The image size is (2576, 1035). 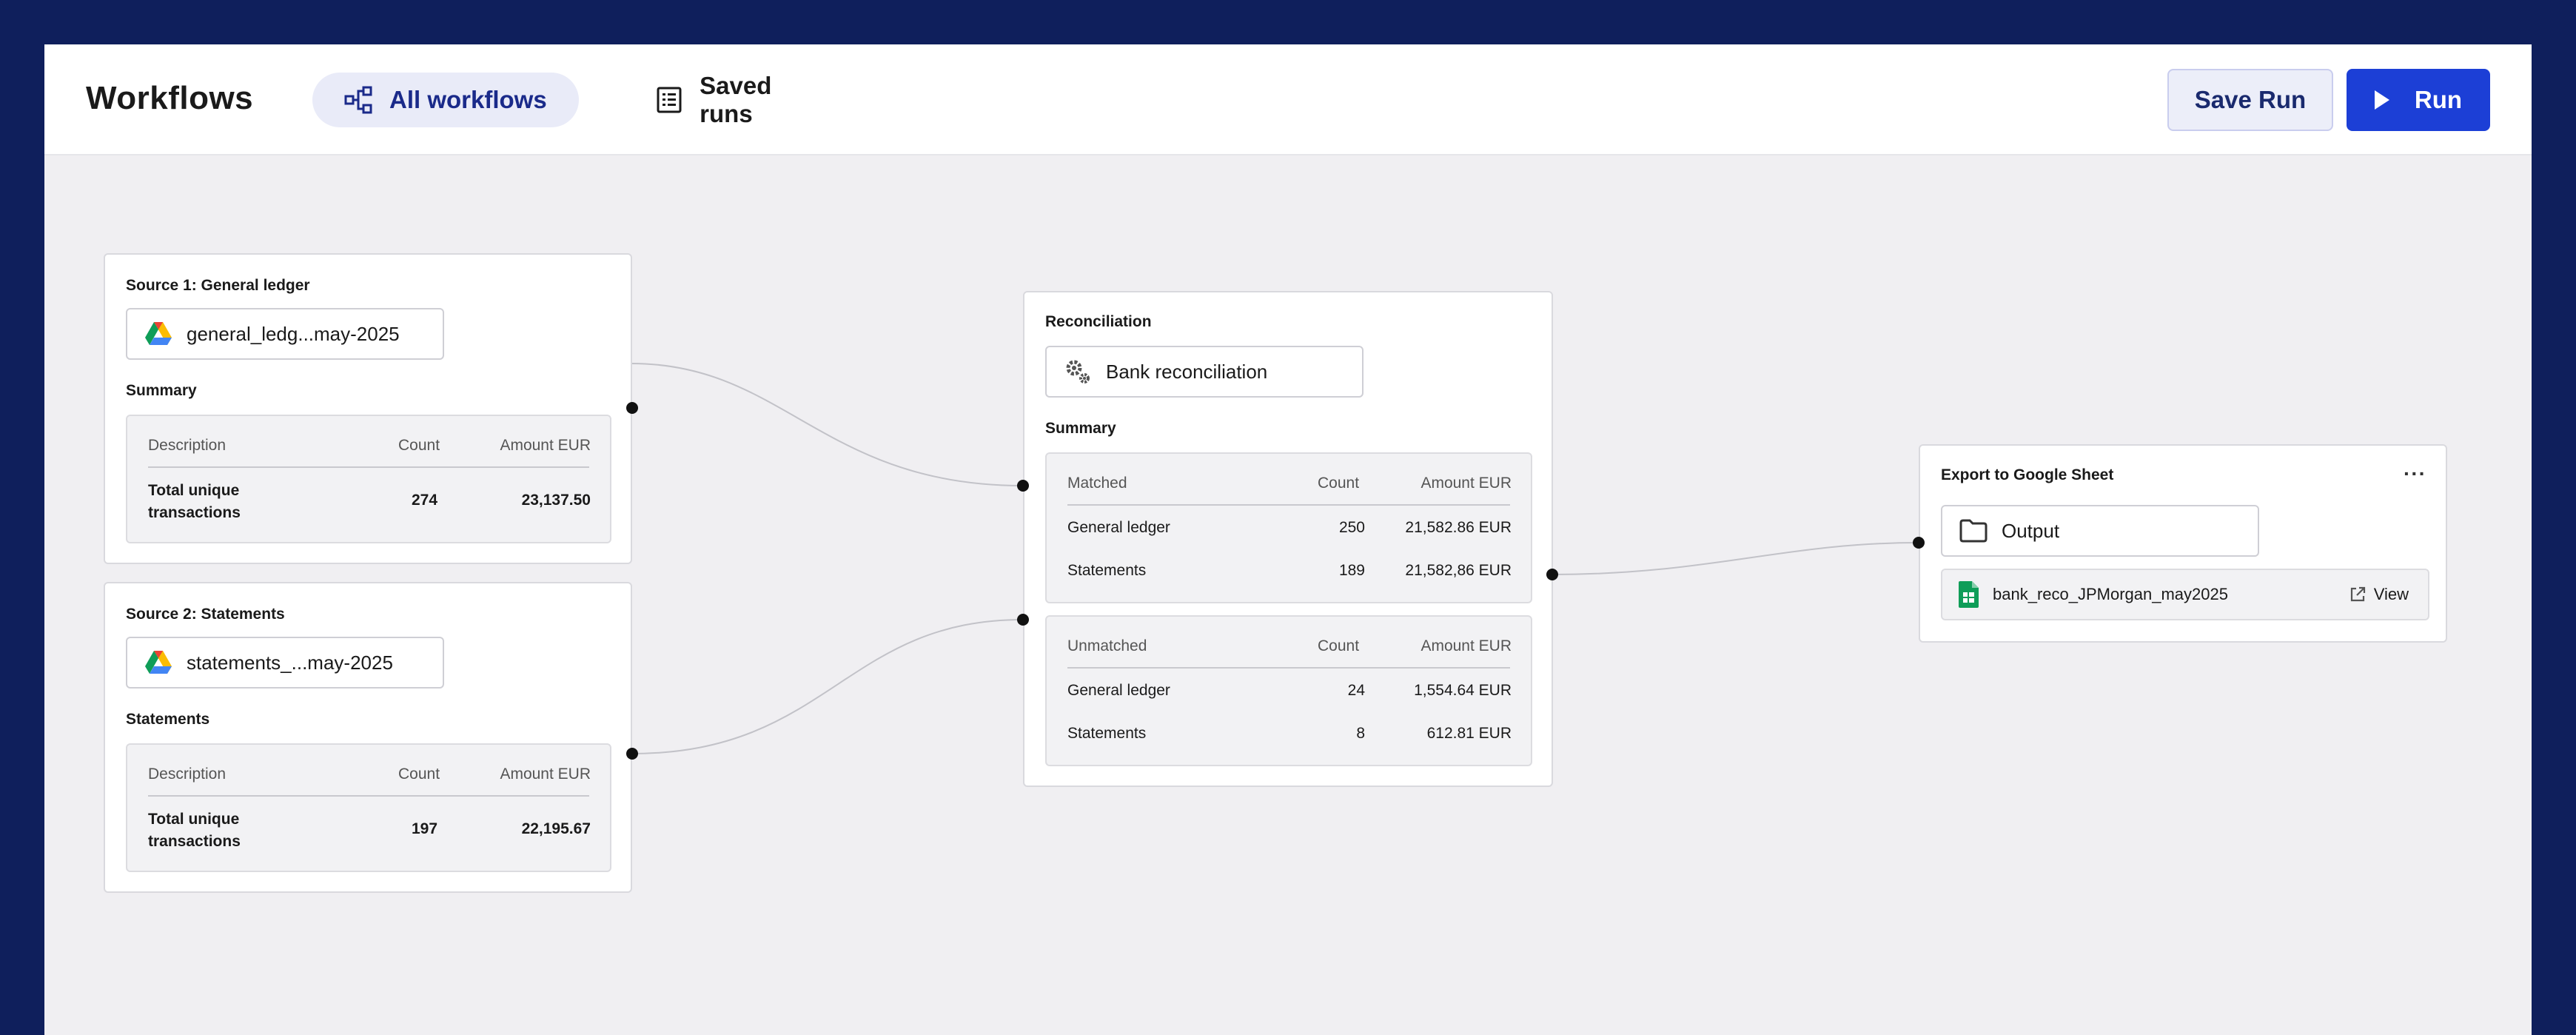 I want to click on reconciliation-step-chip: Bank reconciliation, so click(x=1204, y=372).